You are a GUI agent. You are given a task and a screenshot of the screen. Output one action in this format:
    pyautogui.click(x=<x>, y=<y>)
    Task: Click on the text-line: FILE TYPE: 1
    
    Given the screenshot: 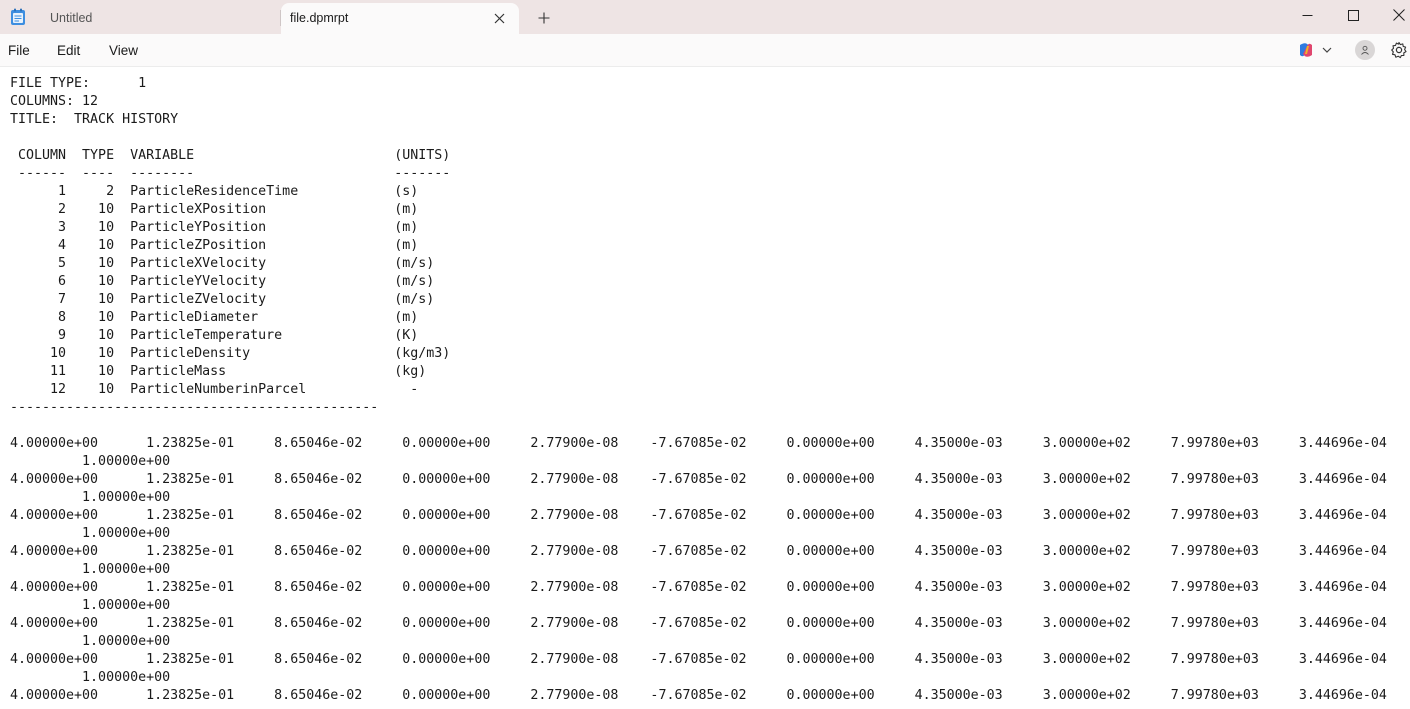 What is the action you would take?
    pyautogui.click(x=78, y=83)
    